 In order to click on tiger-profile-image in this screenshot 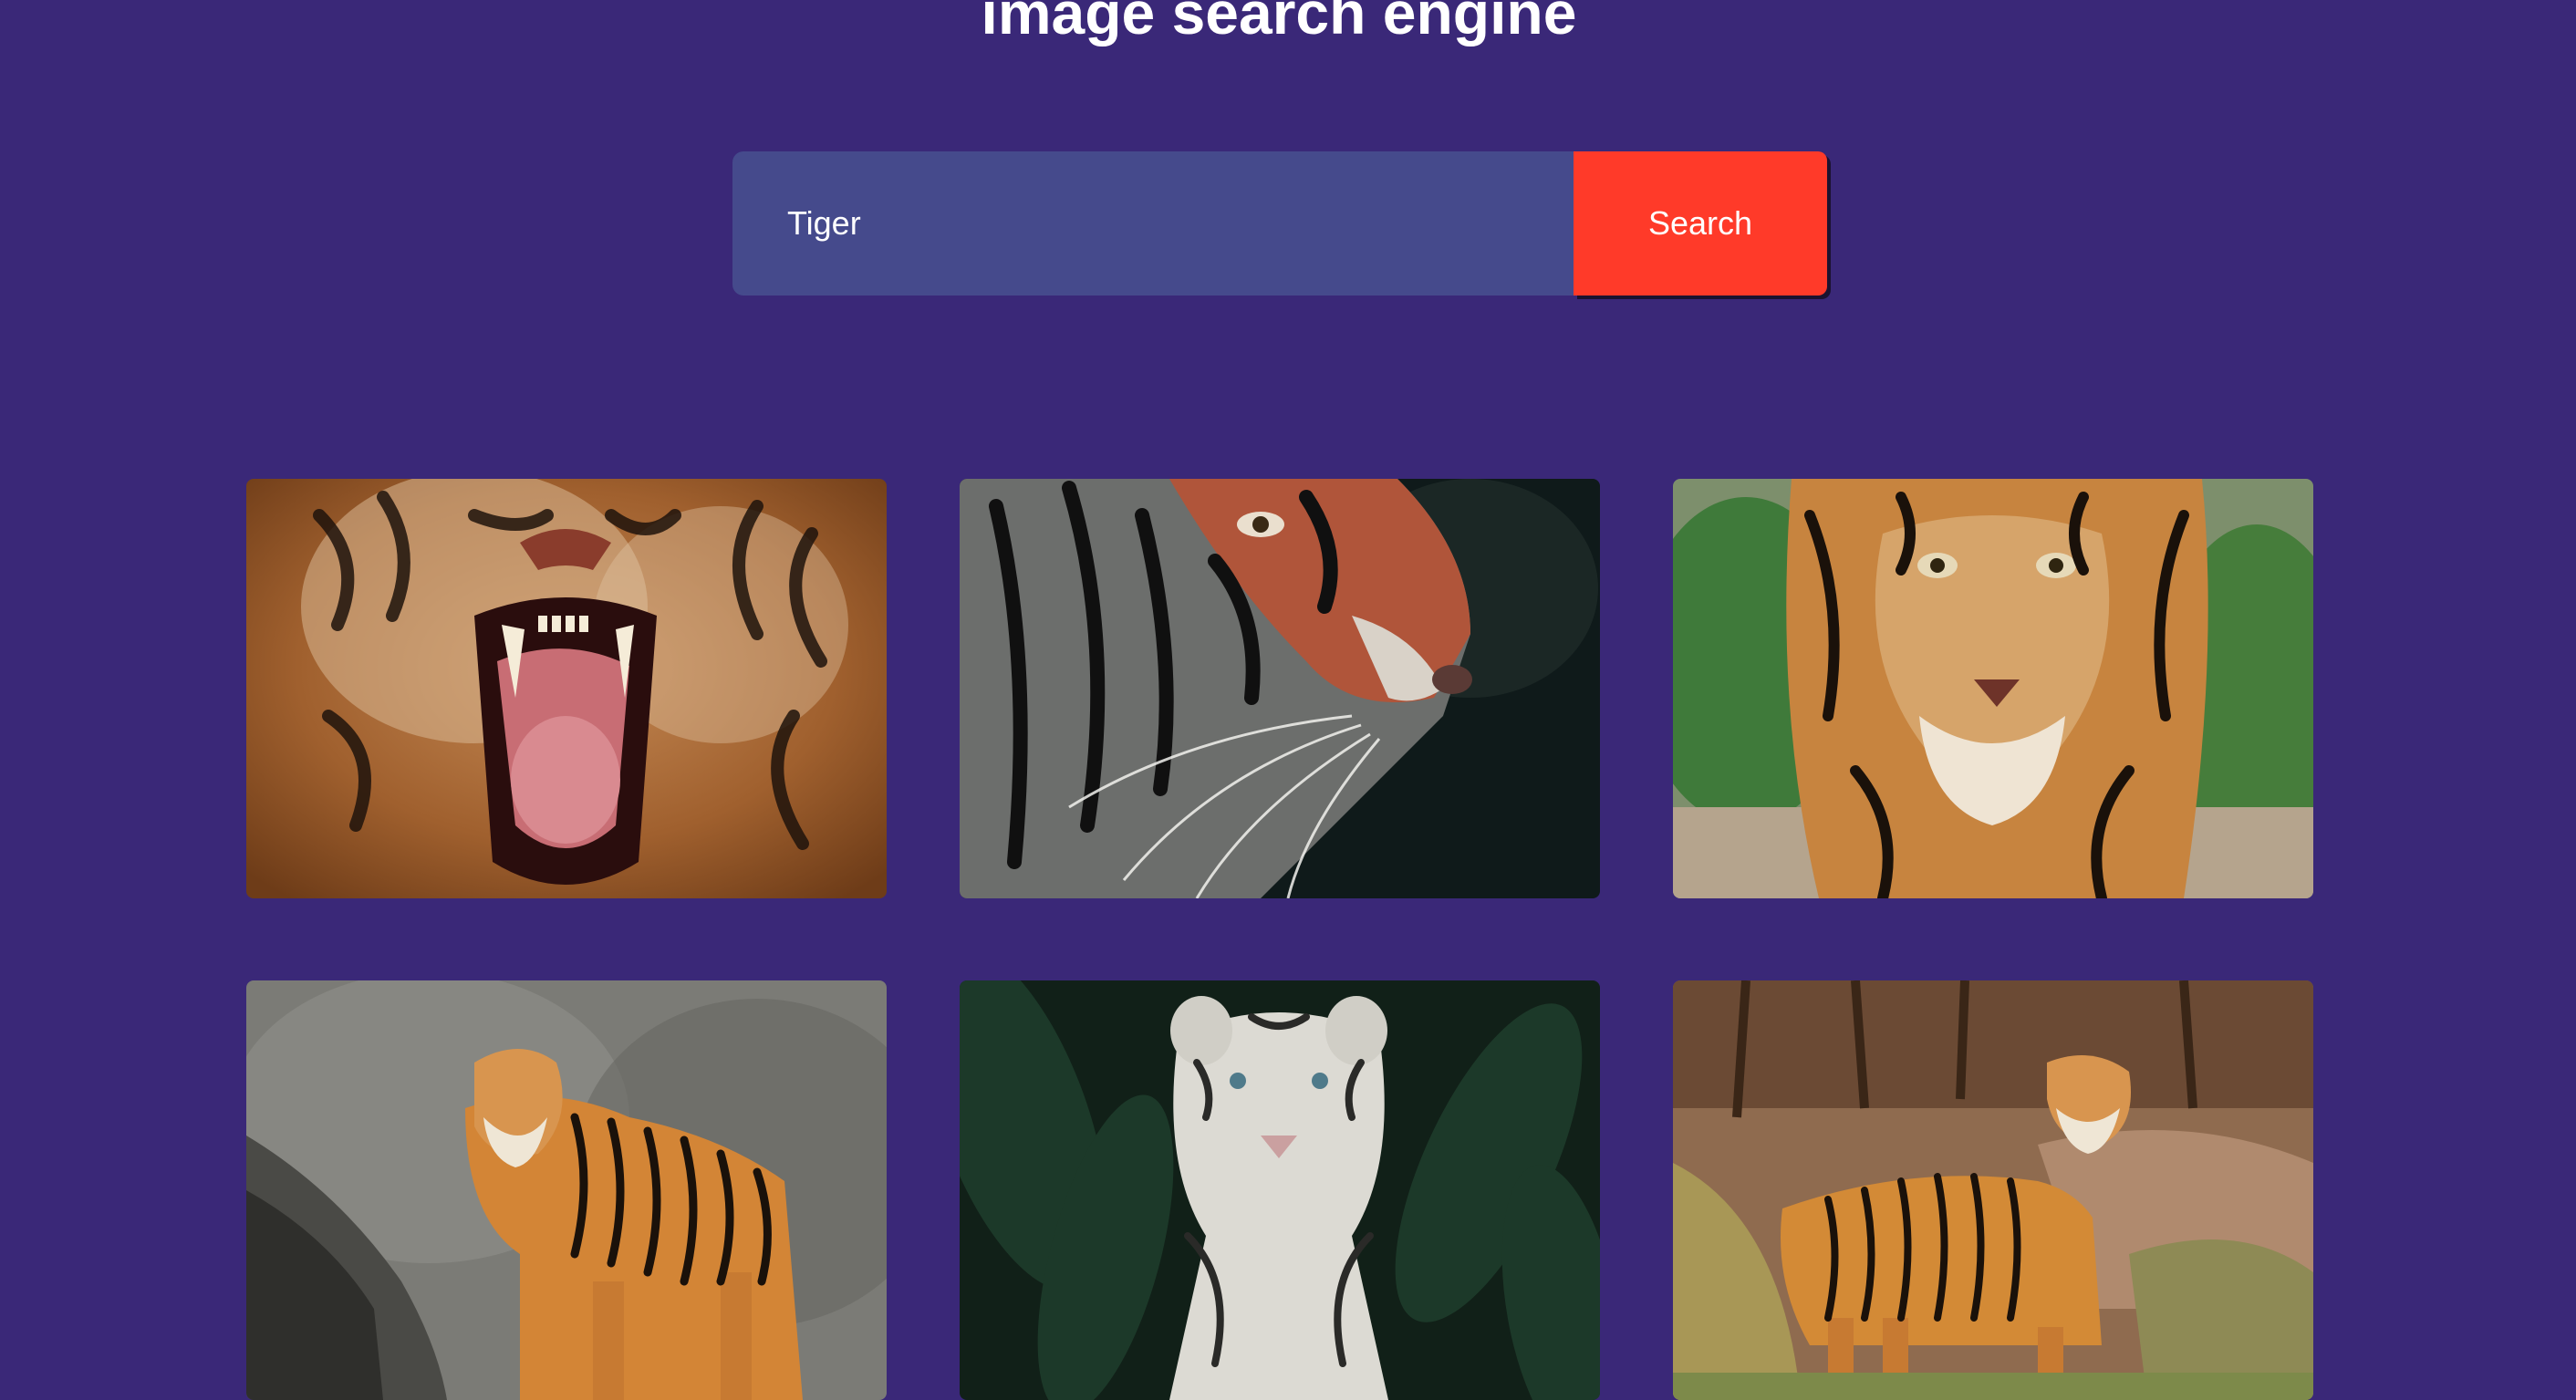, I will do `click(1280, 689)`.